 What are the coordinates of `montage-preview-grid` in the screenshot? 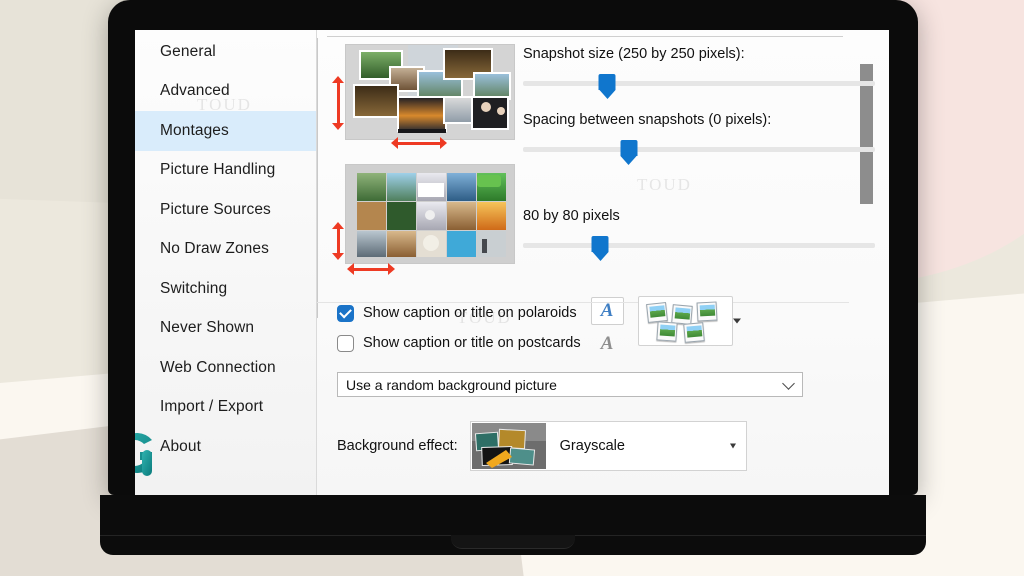 It's located at (423, 219).